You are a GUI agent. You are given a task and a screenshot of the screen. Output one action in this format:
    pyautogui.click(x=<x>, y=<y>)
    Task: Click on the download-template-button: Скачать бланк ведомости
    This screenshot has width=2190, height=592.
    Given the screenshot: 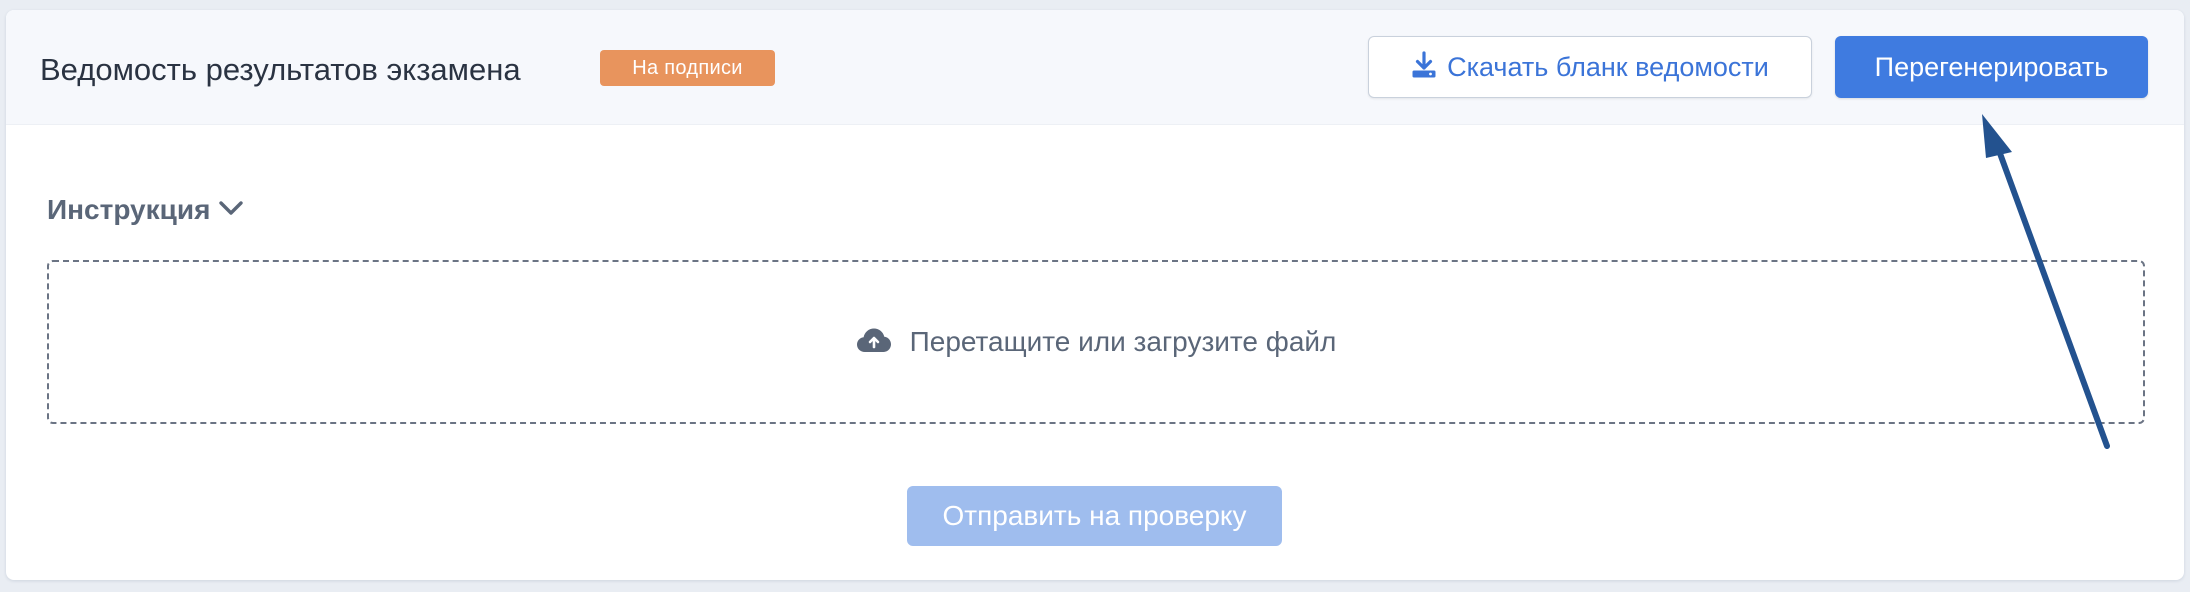 What is the action you would take?
    pyautogui.click(x=1590, y=67)
    